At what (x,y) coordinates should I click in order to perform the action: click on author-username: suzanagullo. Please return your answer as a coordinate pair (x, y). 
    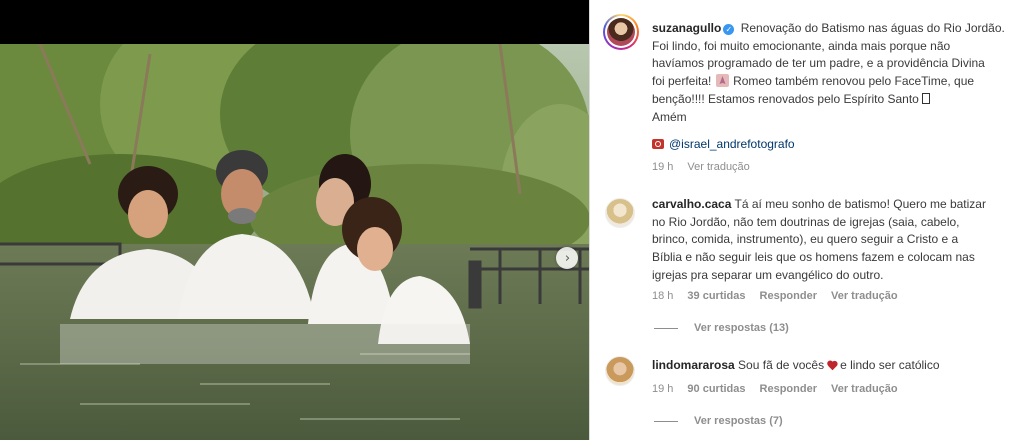
    Looking at the image, I should click on (686, 28).